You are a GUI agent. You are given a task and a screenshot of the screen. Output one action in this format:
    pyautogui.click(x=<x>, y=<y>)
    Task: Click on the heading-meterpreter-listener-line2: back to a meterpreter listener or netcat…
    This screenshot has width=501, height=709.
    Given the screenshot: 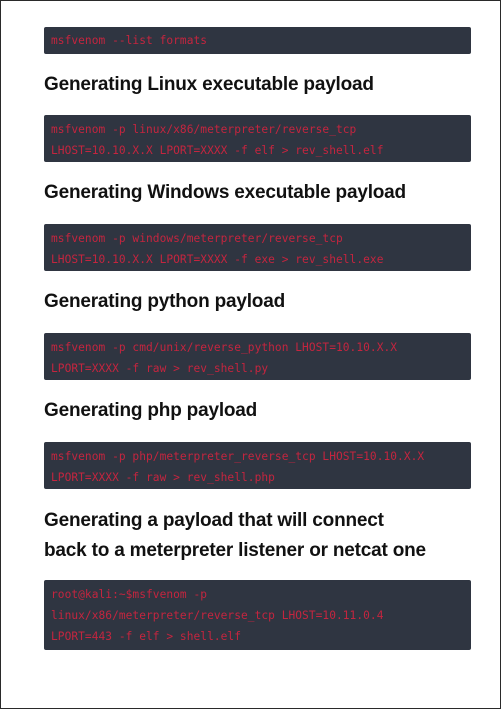 What is the action you would take?
    pyautogui.click(x=235, y=550)
    